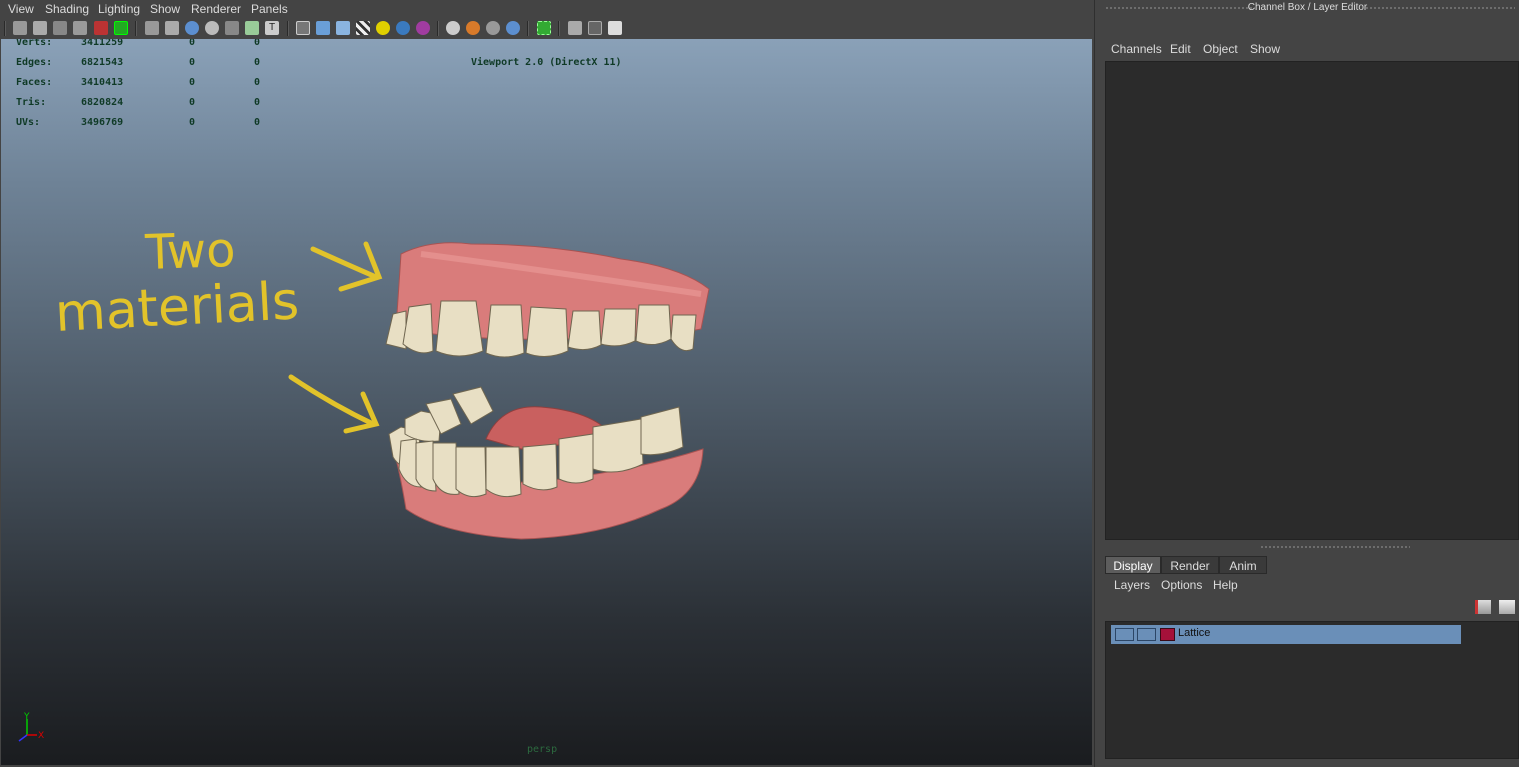  What do you see at coordinates (26, 717) in the screenshot?
I see `axis-y-label: Y` at bounding box center [26, 717].